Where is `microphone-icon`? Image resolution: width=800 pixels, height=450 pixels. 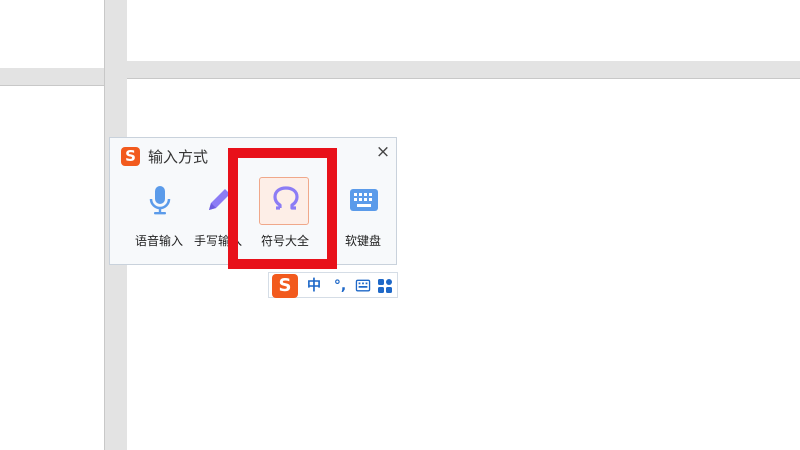
microphone-icon is located at coordinates (160, 200).